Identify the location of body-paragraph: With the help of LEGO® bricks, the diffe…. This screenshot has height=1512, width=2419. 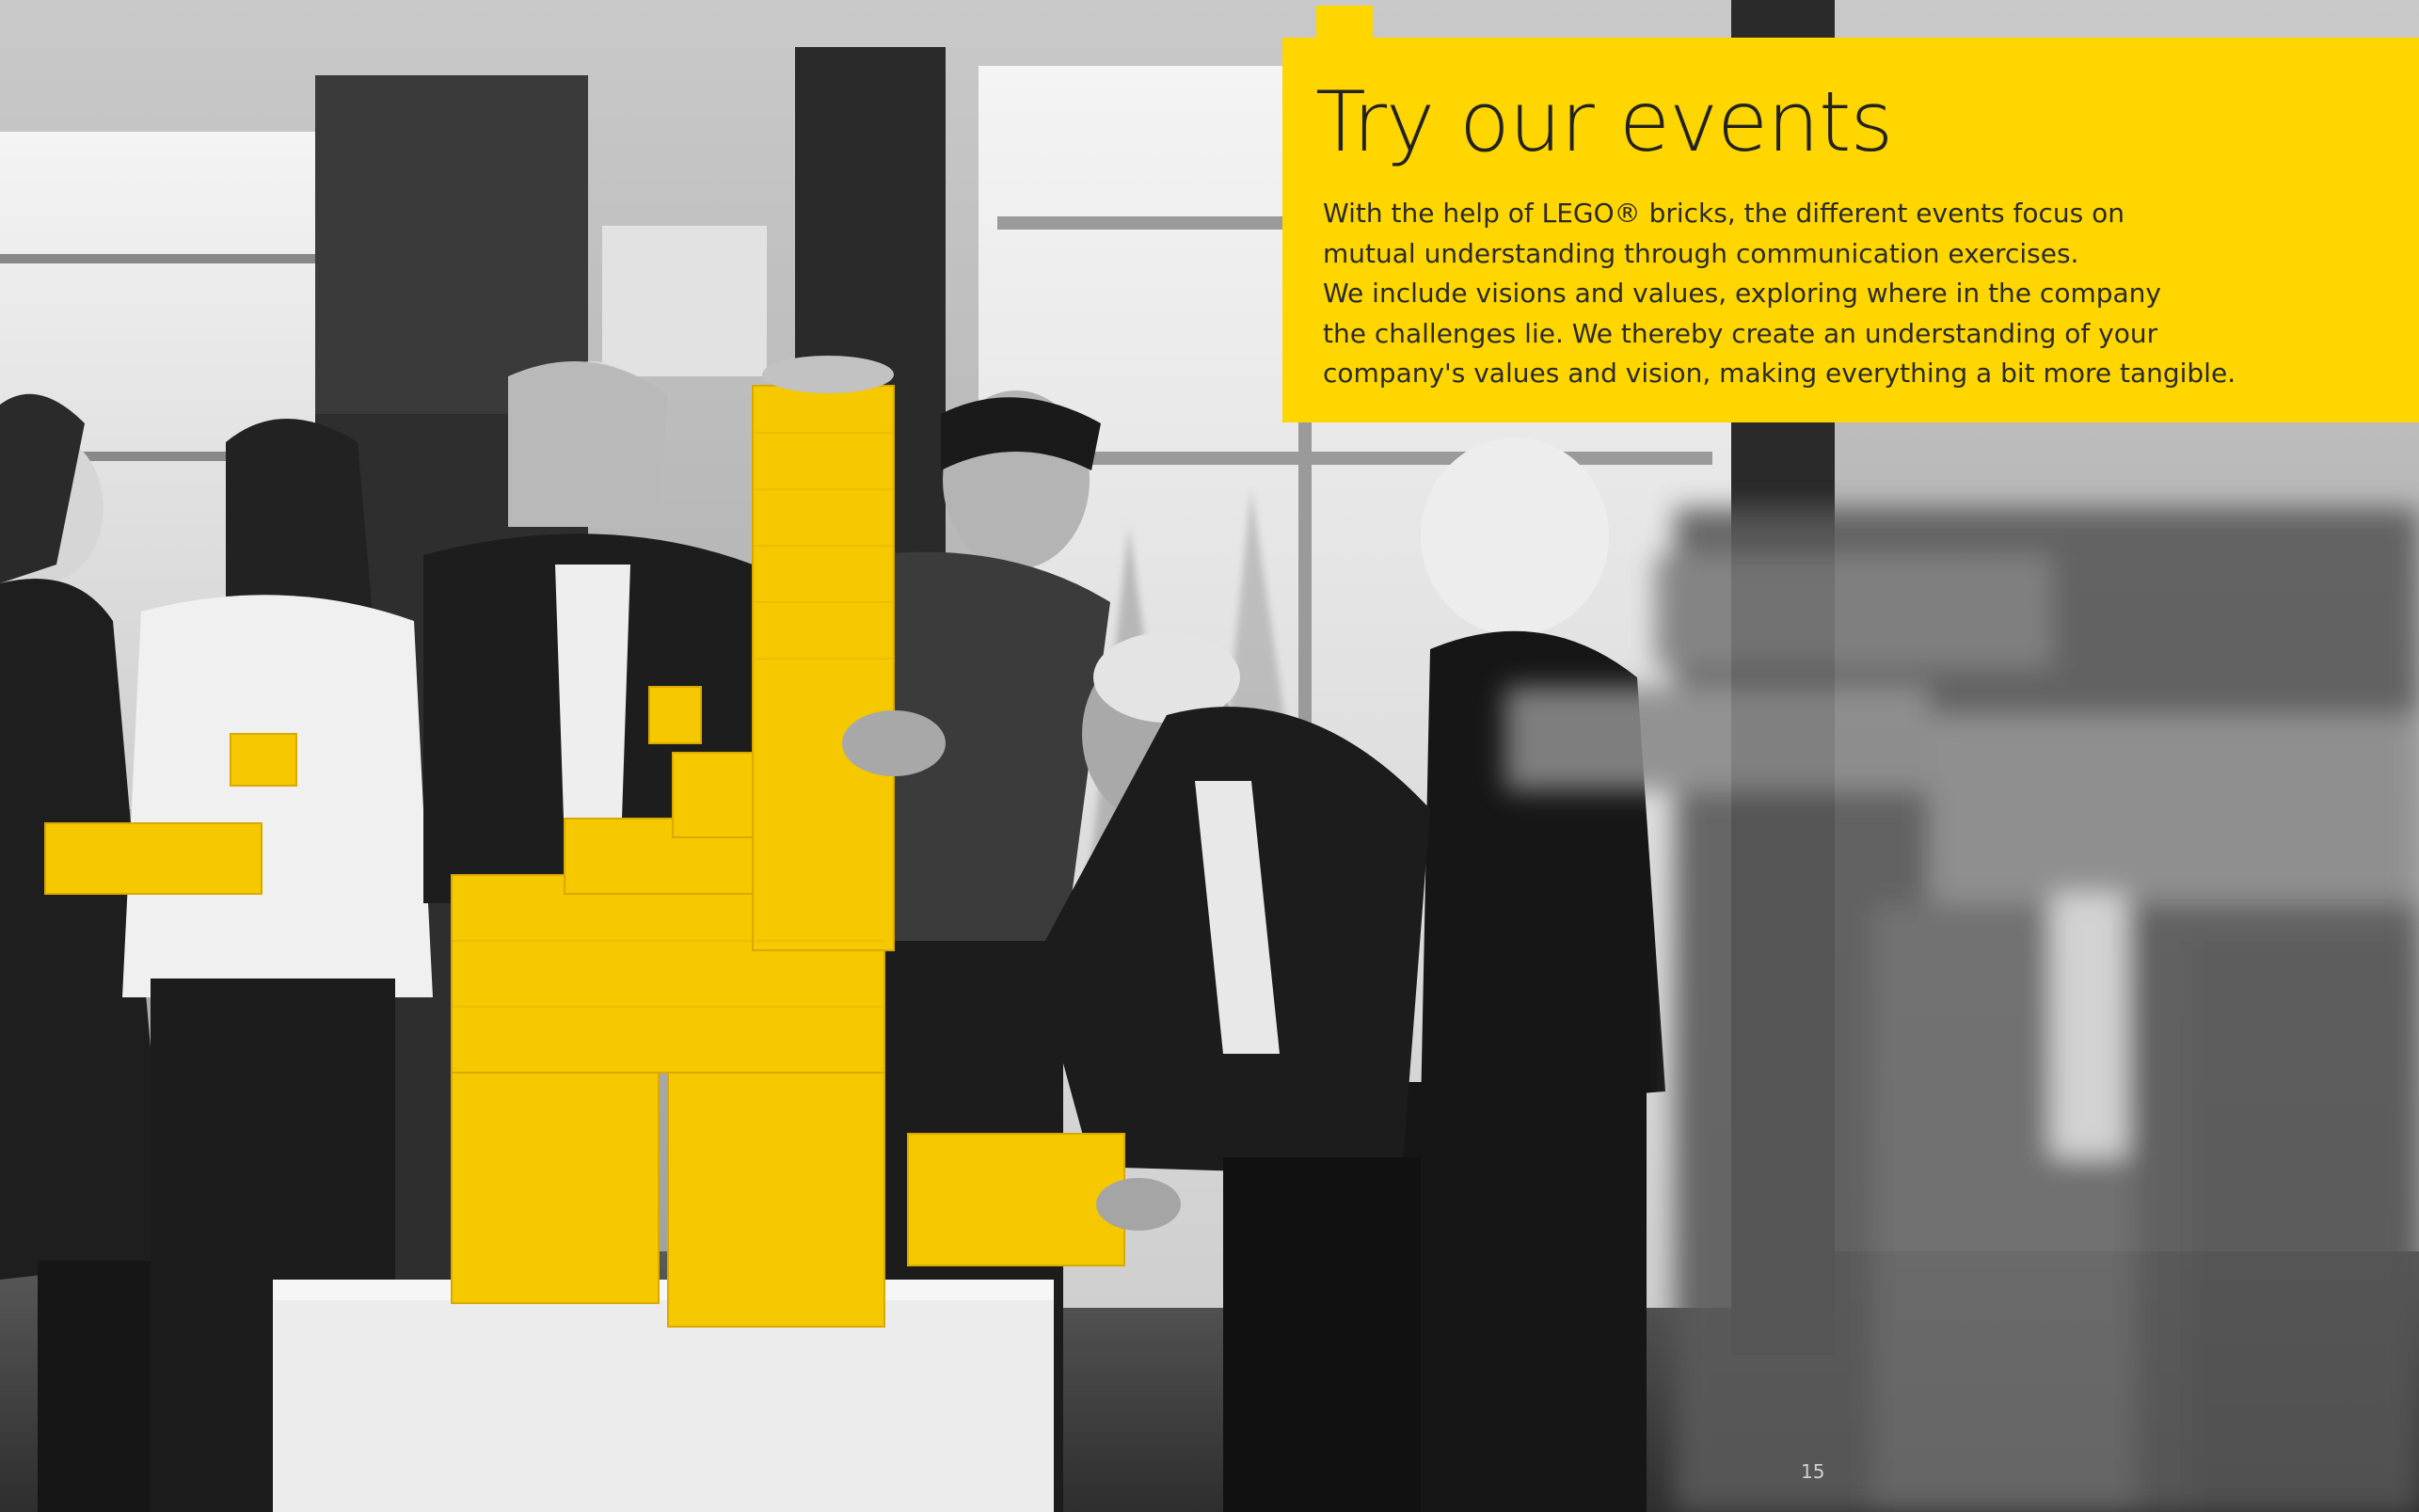
(1803, 294).